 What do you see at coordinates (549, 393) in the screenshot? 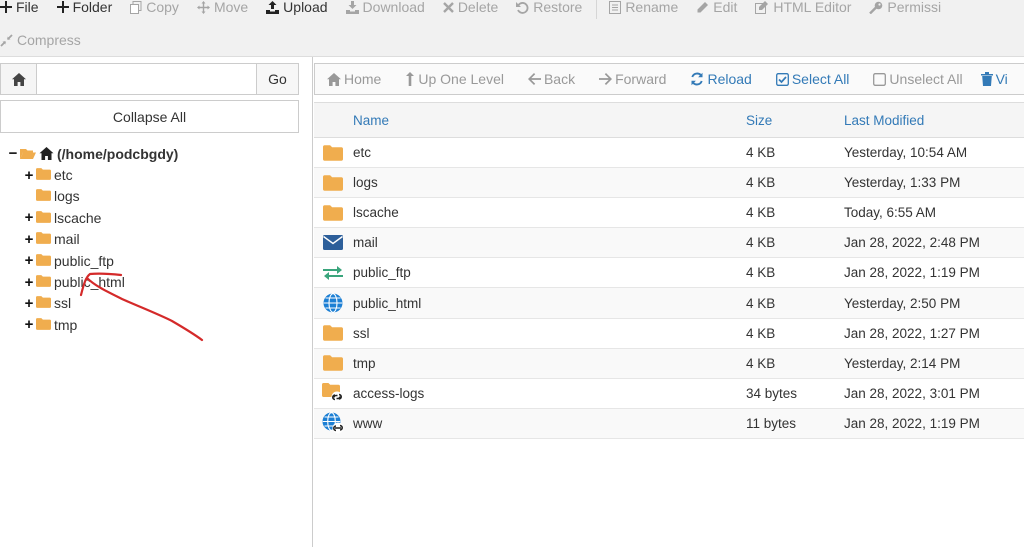
I see `file-name: access-logs` at bounding box center [549, 393].